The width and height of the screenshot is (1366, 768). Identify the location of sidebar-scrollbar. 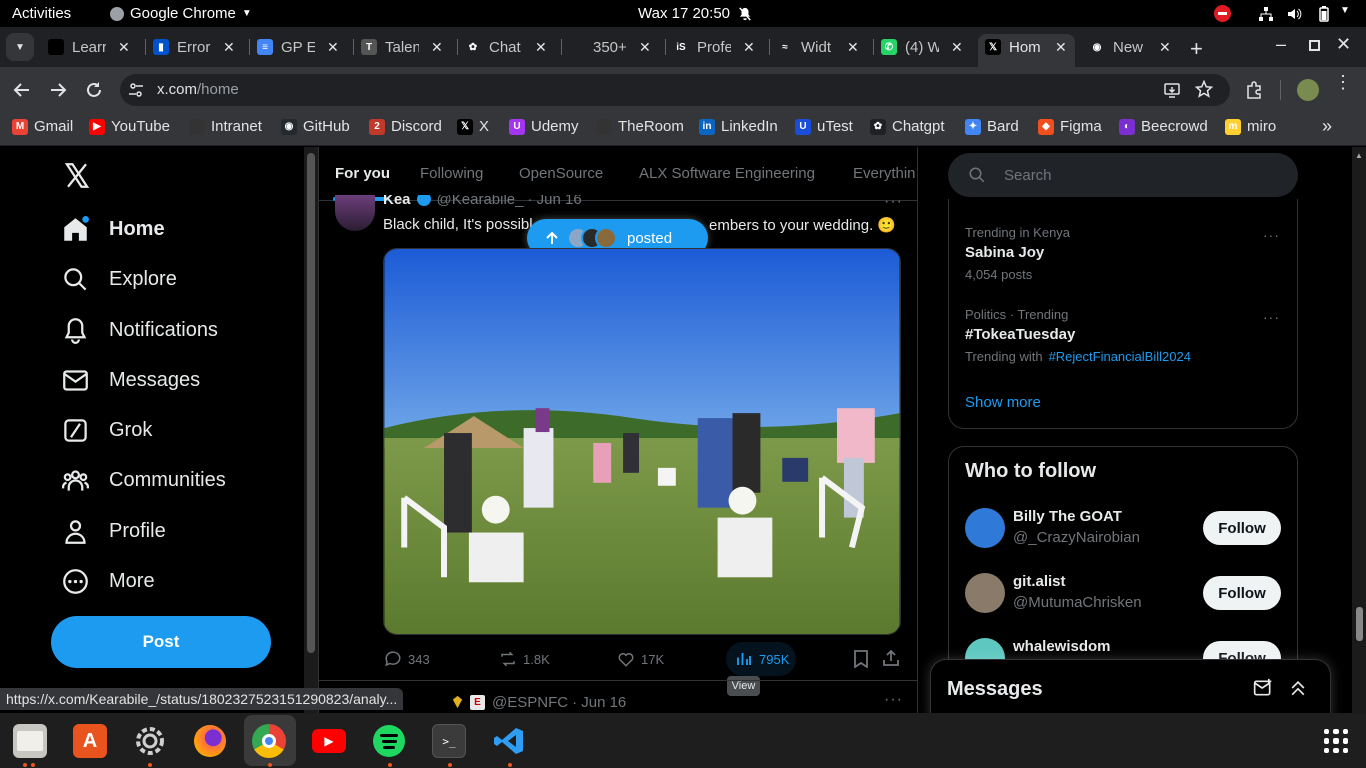
(311, 430).